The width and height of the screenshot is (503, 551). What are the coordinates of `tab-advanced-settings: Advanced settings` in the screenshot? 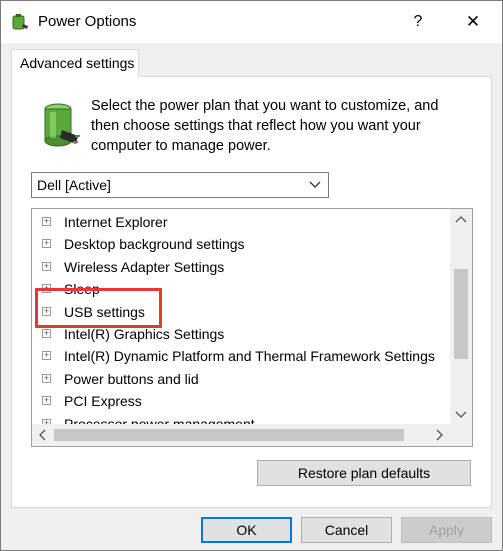 It's located at (75, 63).